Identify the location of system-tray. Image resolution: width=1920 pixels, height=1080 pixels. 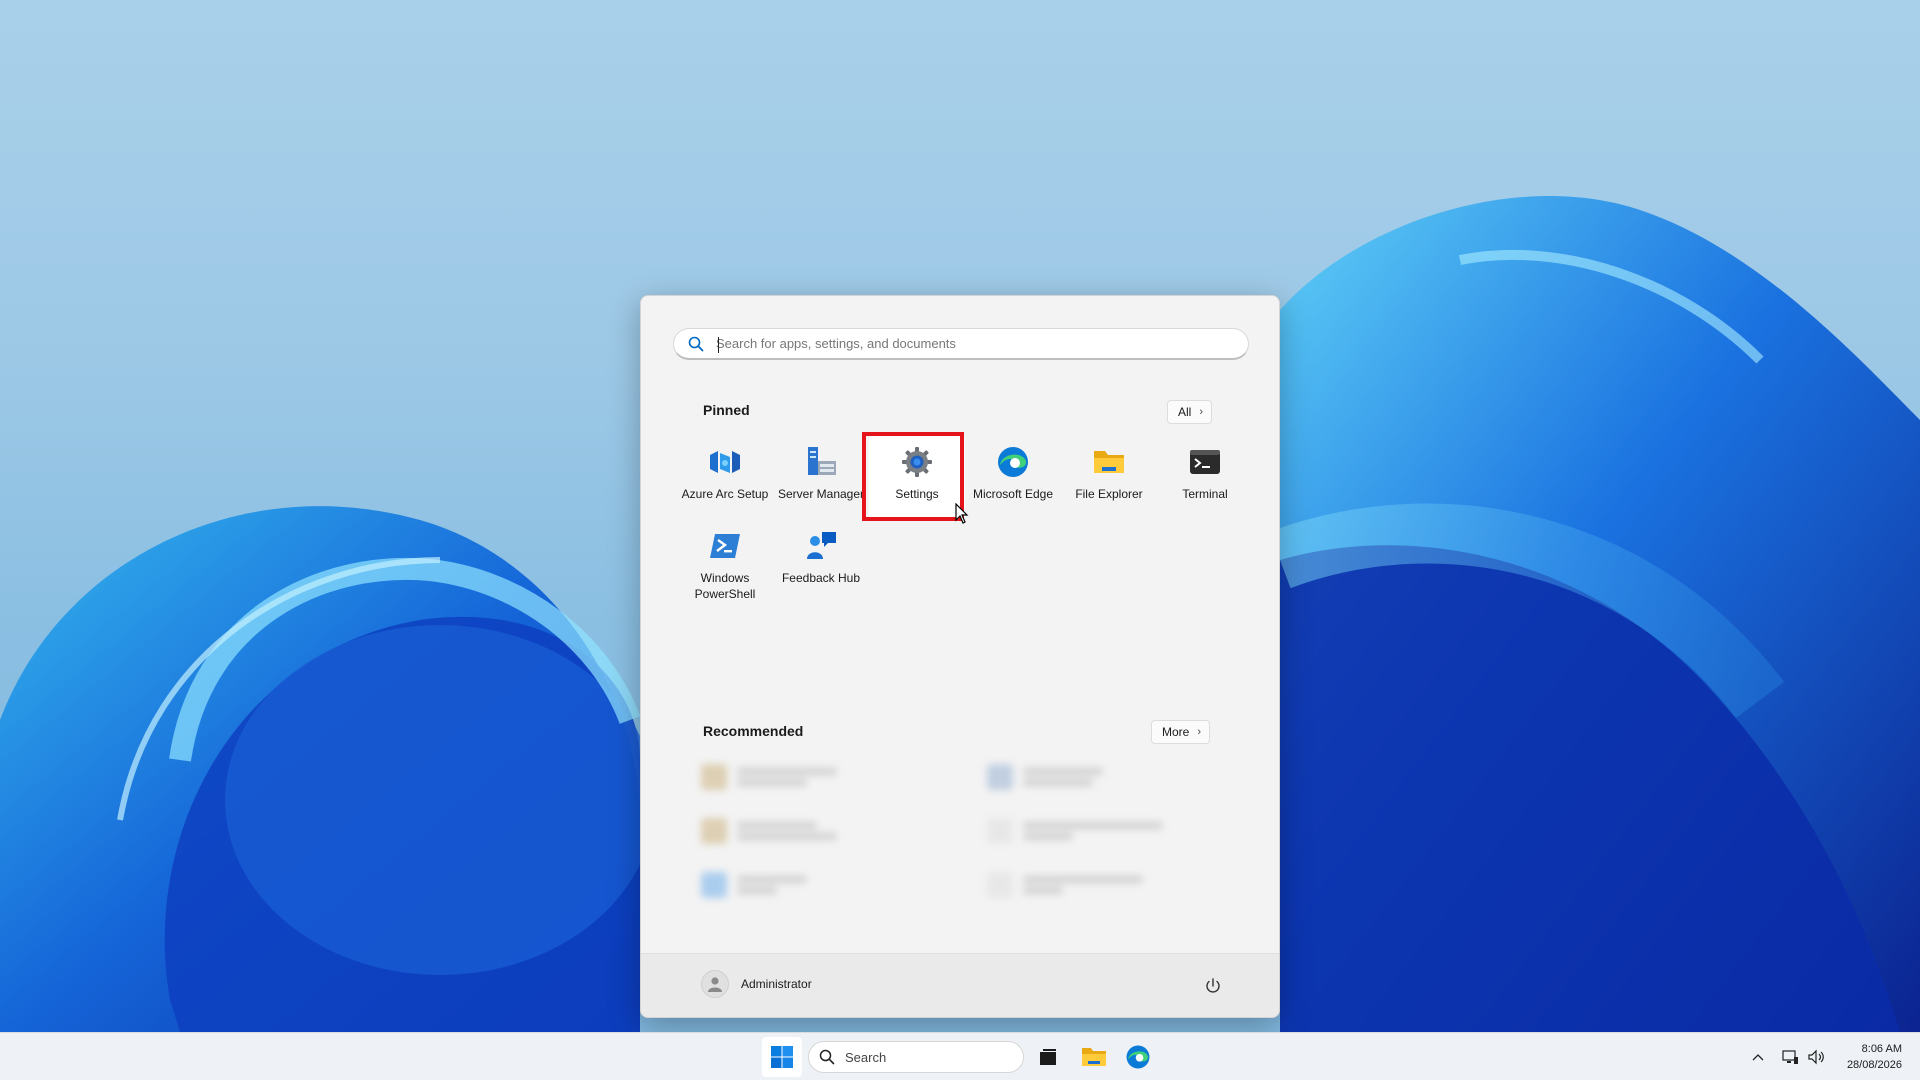
(1786, 1056).